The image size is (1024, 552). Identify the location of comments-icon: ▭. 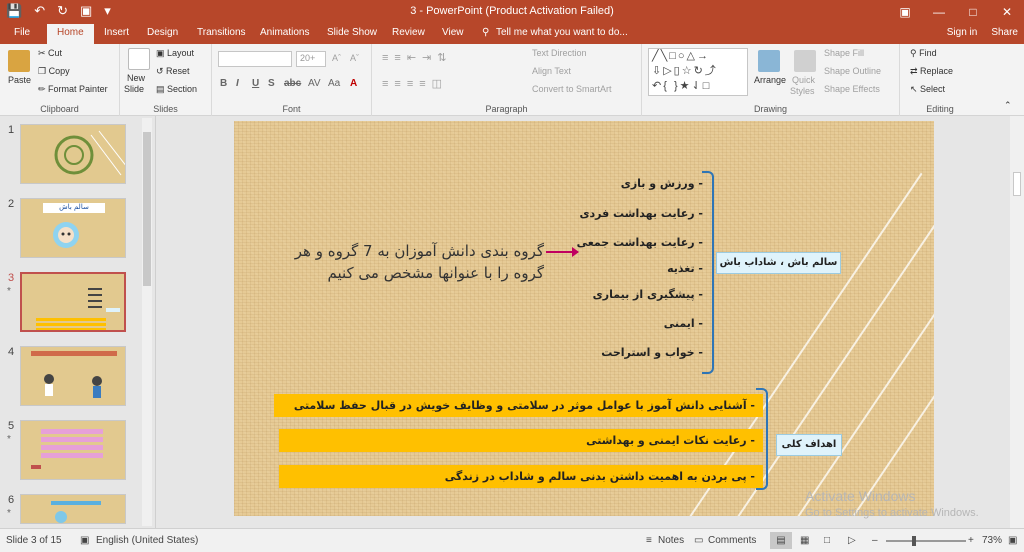
(698, 540).